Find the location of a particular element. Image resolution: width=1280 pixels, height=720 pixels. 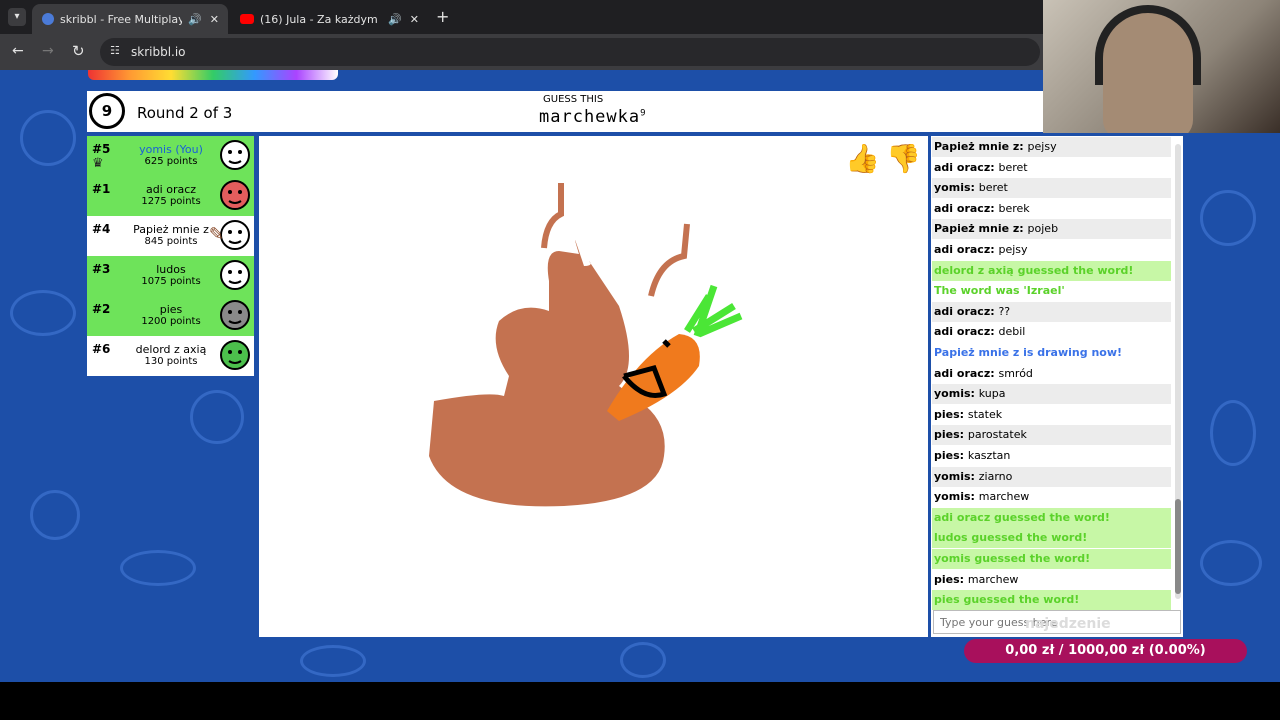

player-row: #4 Papież mnie z 845 points ✎ is located at coordinates (170, 236).